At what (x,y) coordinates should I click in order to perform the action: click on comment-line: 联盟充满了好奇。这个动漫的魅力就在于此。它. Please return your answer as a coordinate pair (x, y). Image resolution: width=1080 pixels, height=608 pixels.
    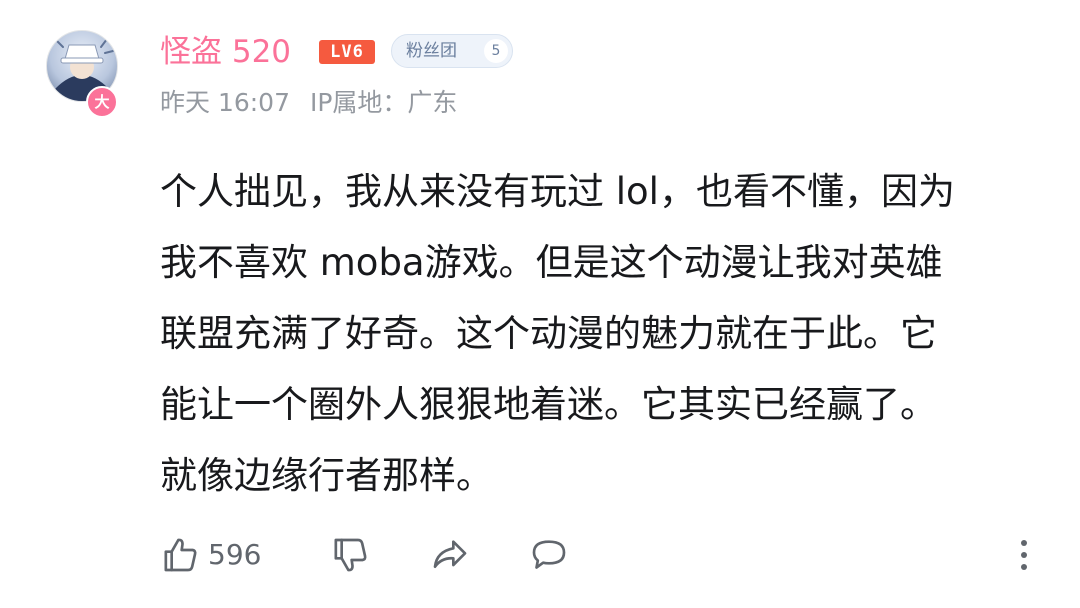
    Looking at the image, I should click on (548, 333).